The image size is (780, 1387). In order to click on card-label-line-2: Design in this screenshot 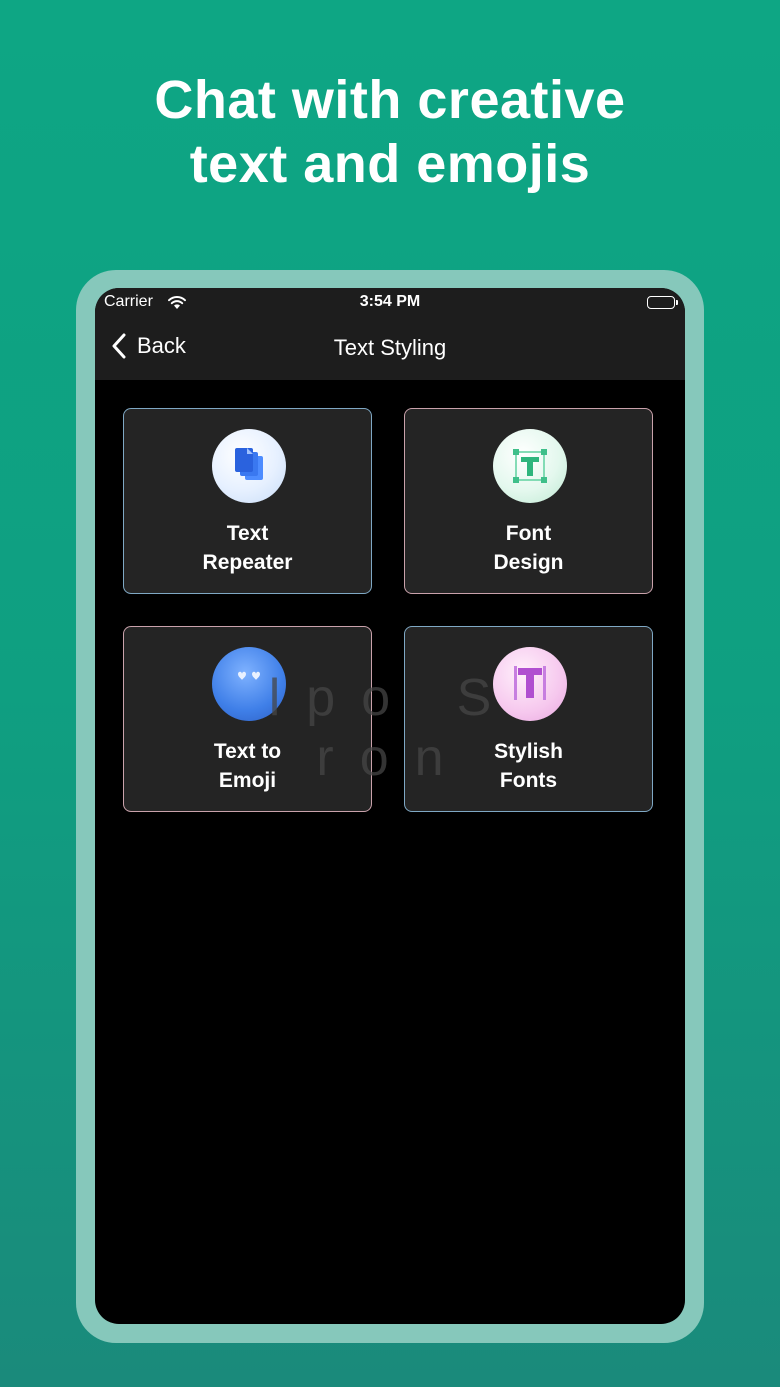, I will do `click(528, 562)`.